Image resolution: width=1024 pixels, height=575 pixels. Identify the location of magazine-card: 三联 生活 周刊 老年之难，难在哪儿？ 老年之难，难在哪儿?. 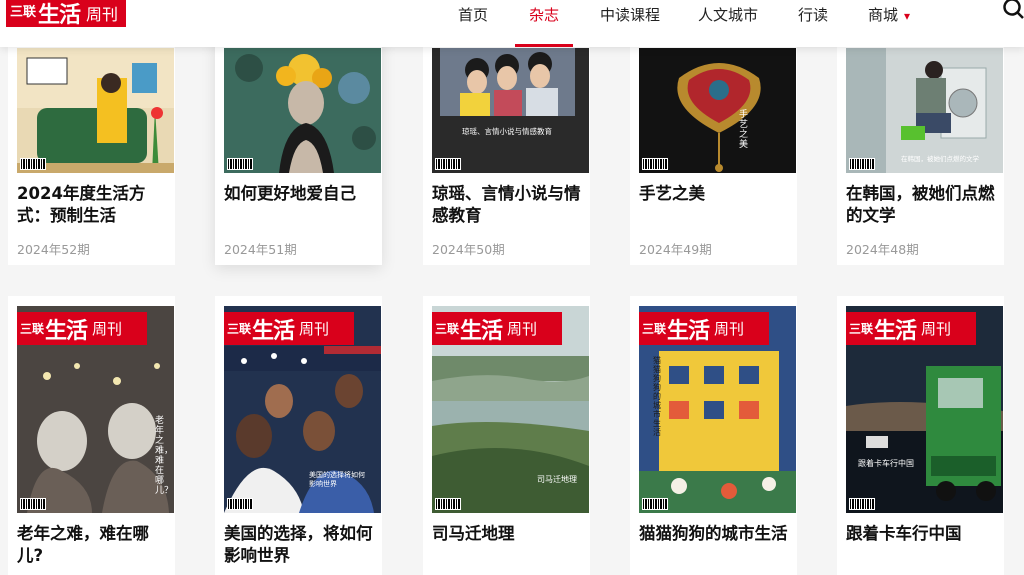
(91, 435).